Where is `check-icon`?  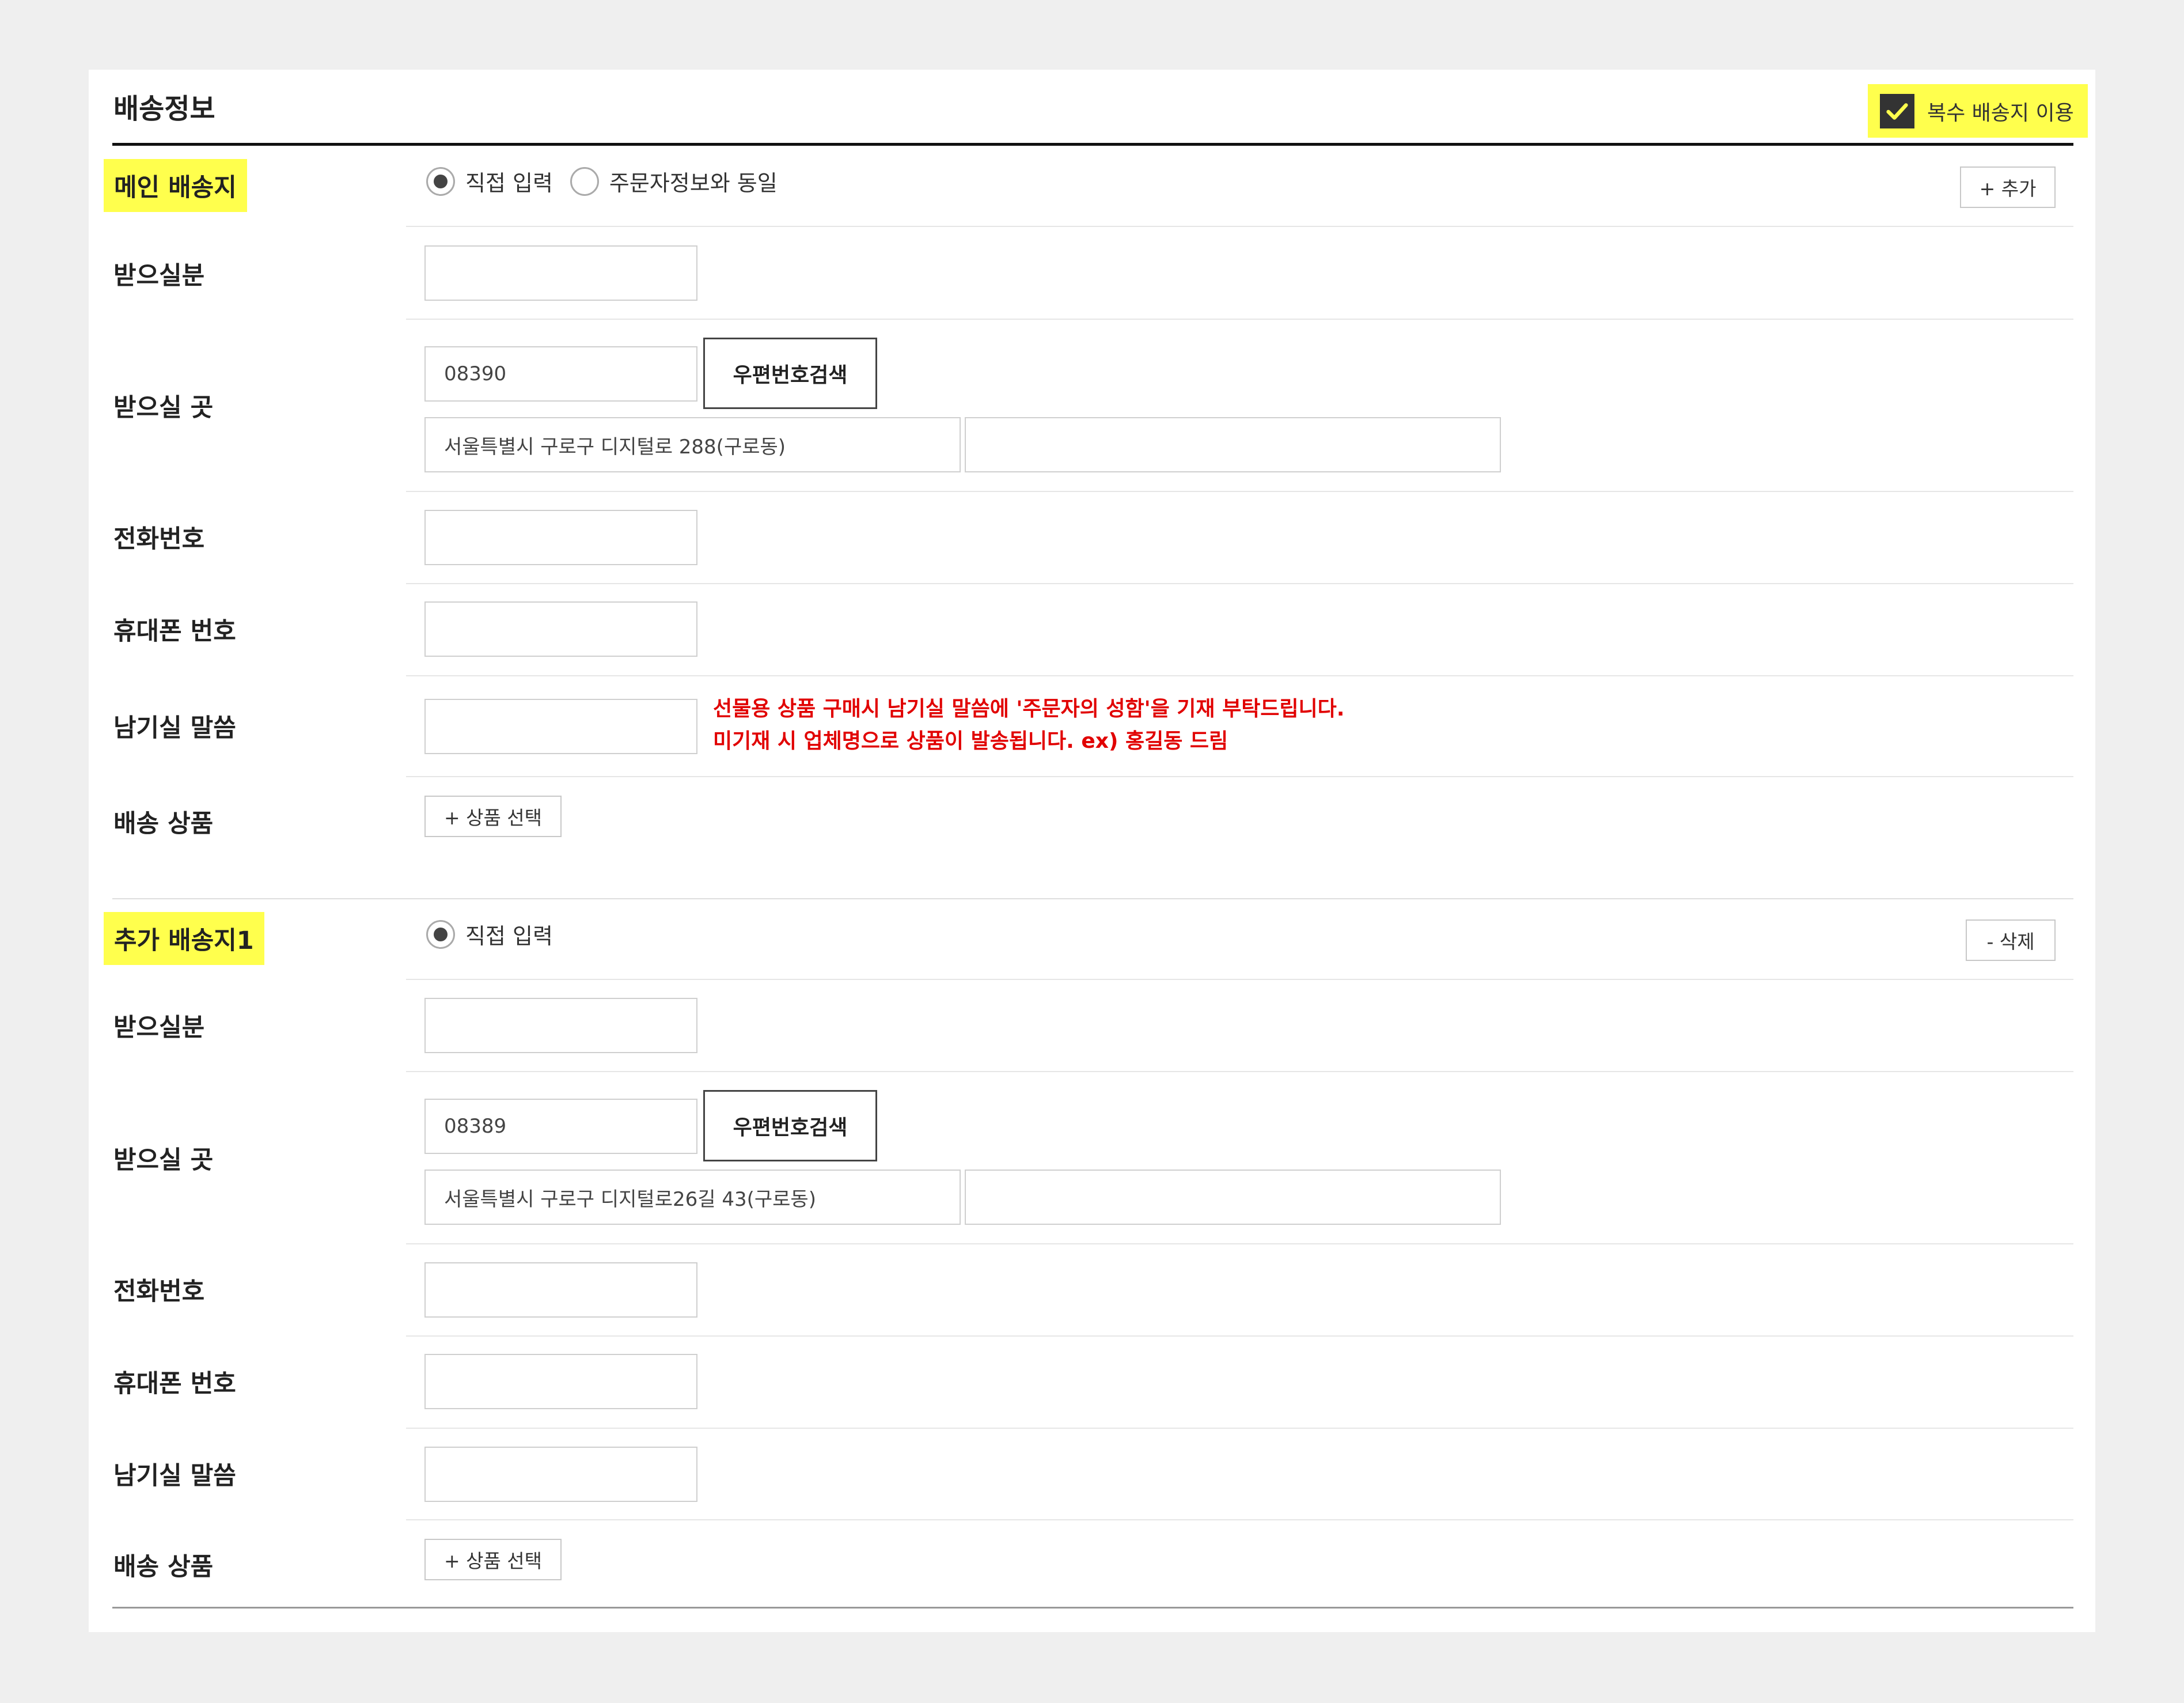 check-icon is located at coordinates (1897, 111).